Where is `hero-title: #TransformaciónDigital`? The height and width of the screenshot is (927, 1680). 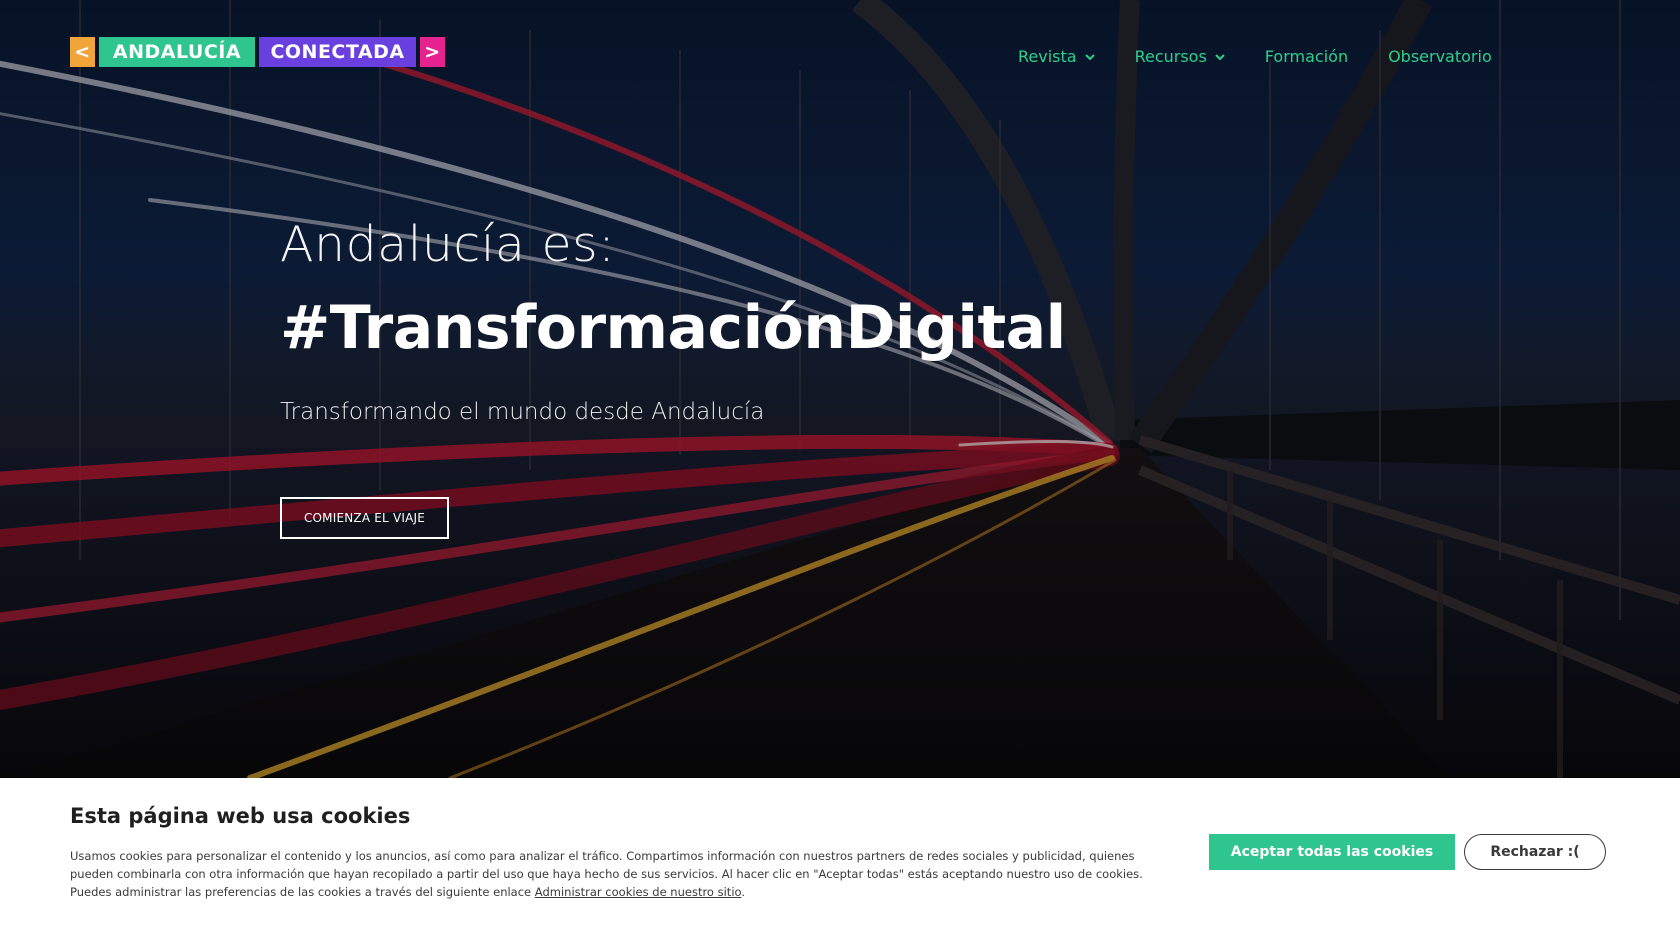 hero-title: #TransformaciónDigital is located at coordinates (673, 328).